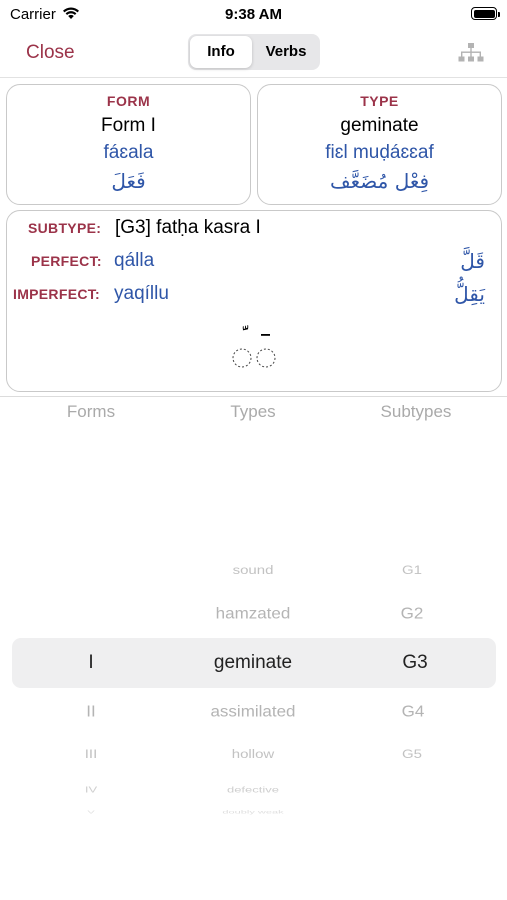  Describe the element at coordinates (379, 101) in the screenshot. I see `type-heading: TYPE` at that location.